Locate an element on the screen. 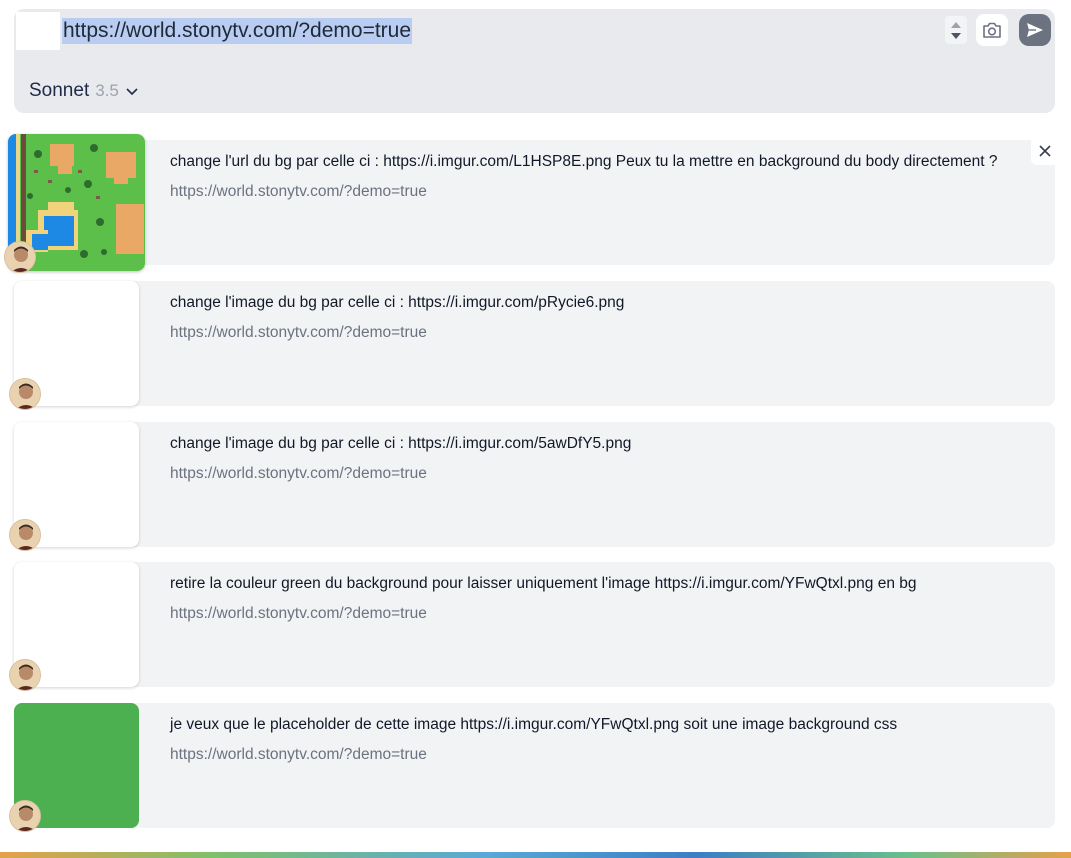 This screenshot has width=1071, height=858. spinner-down-icon is located at coordinates (956, 36).